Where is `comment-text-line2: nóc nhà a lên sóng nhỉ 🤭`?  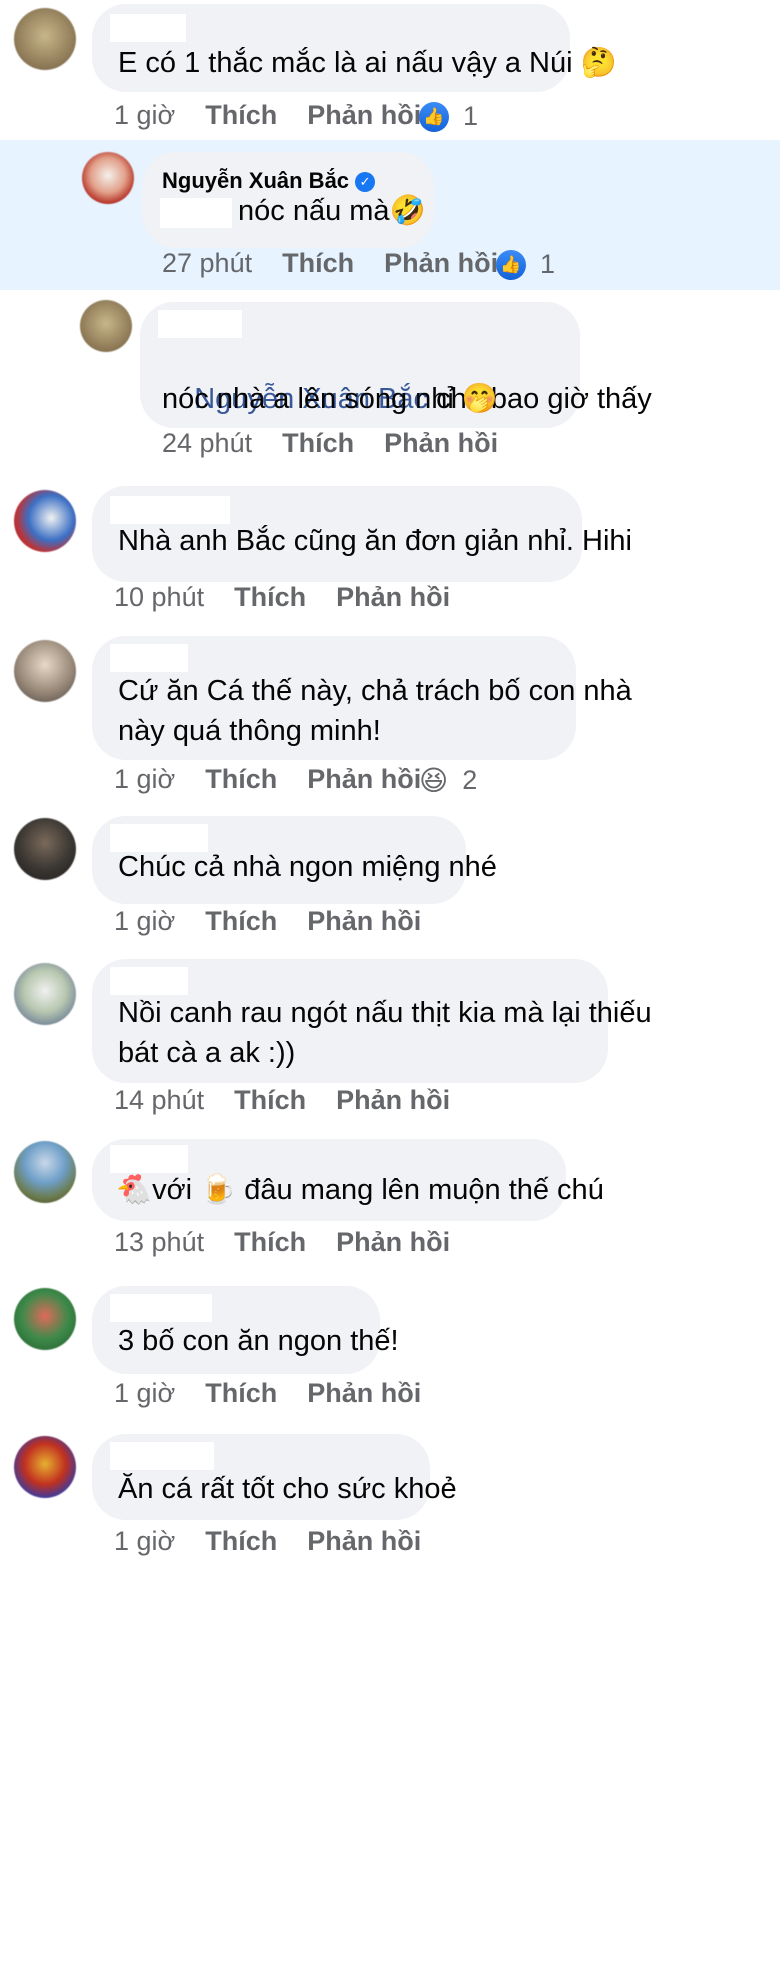
comment-text-line2: nóc nhà a lên sóng nhỉ 🤭 is located at coordinates (330, 399).